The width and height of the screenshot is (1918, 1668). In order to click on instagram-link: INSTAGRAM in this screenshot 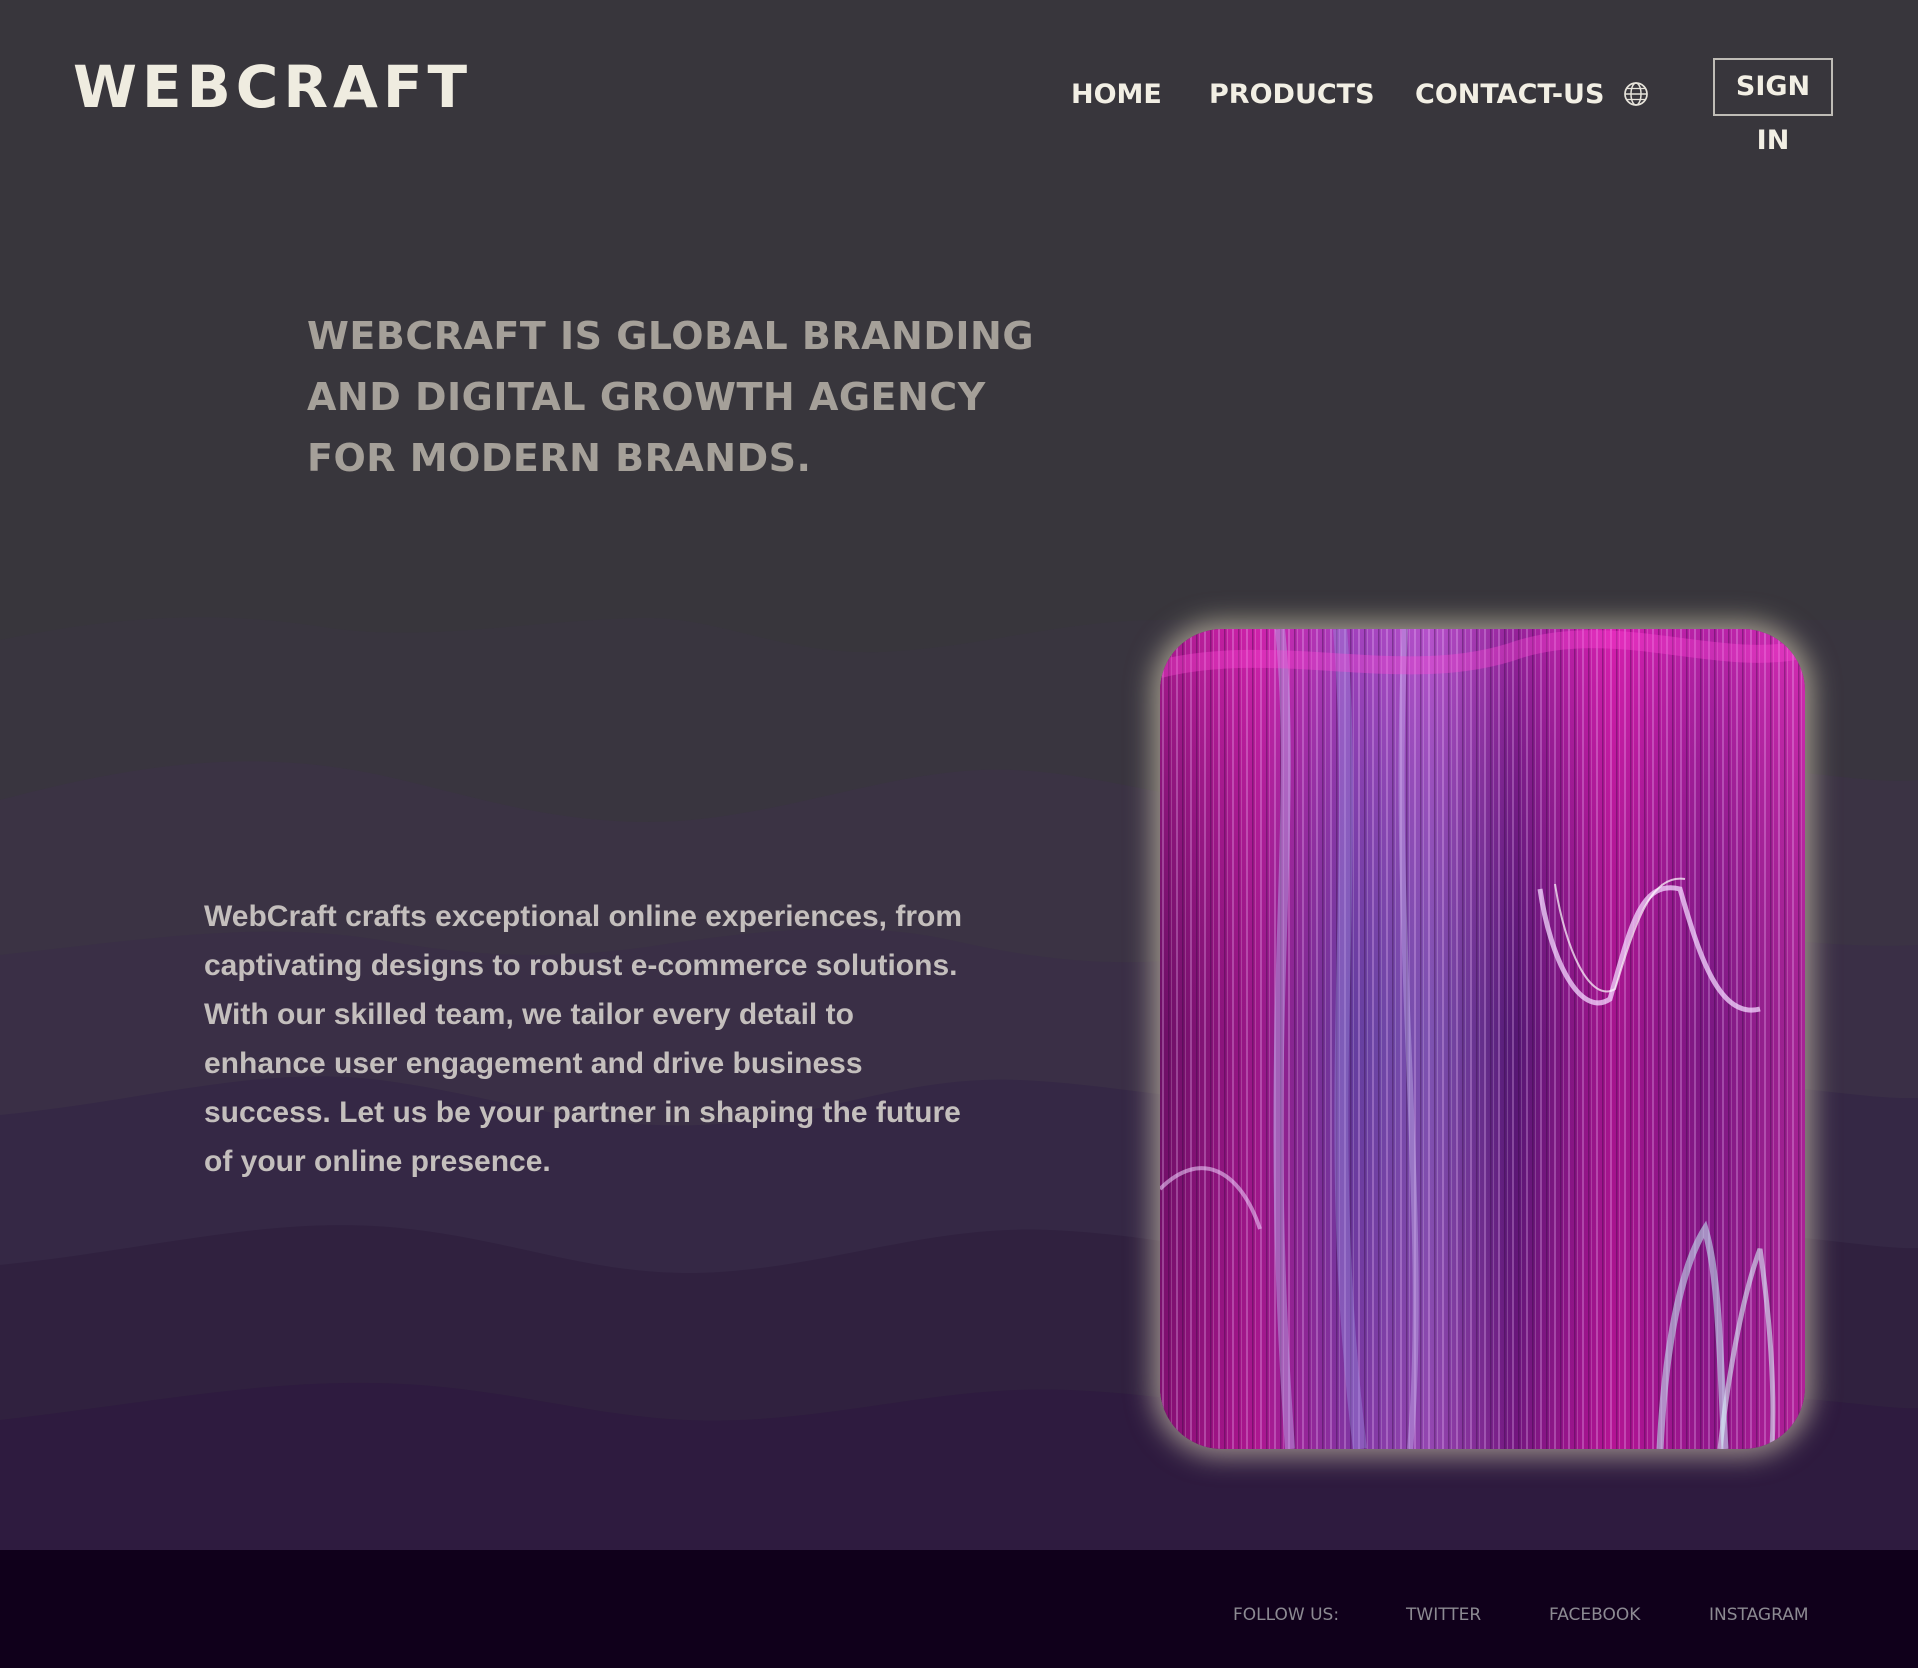, I will do `click(1759, 1615)`.